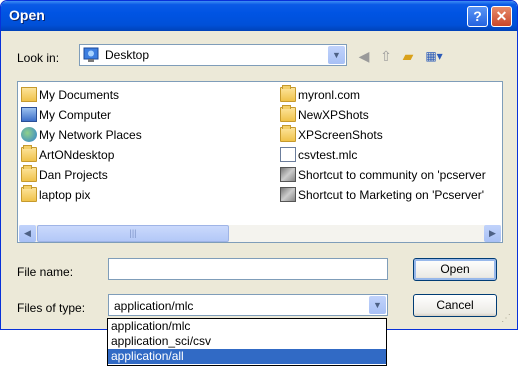  What do you see at coordinates (133, 233) in the screenshot?
I see `scrollbar-thumb: |||` at bounding box center [133, 233].